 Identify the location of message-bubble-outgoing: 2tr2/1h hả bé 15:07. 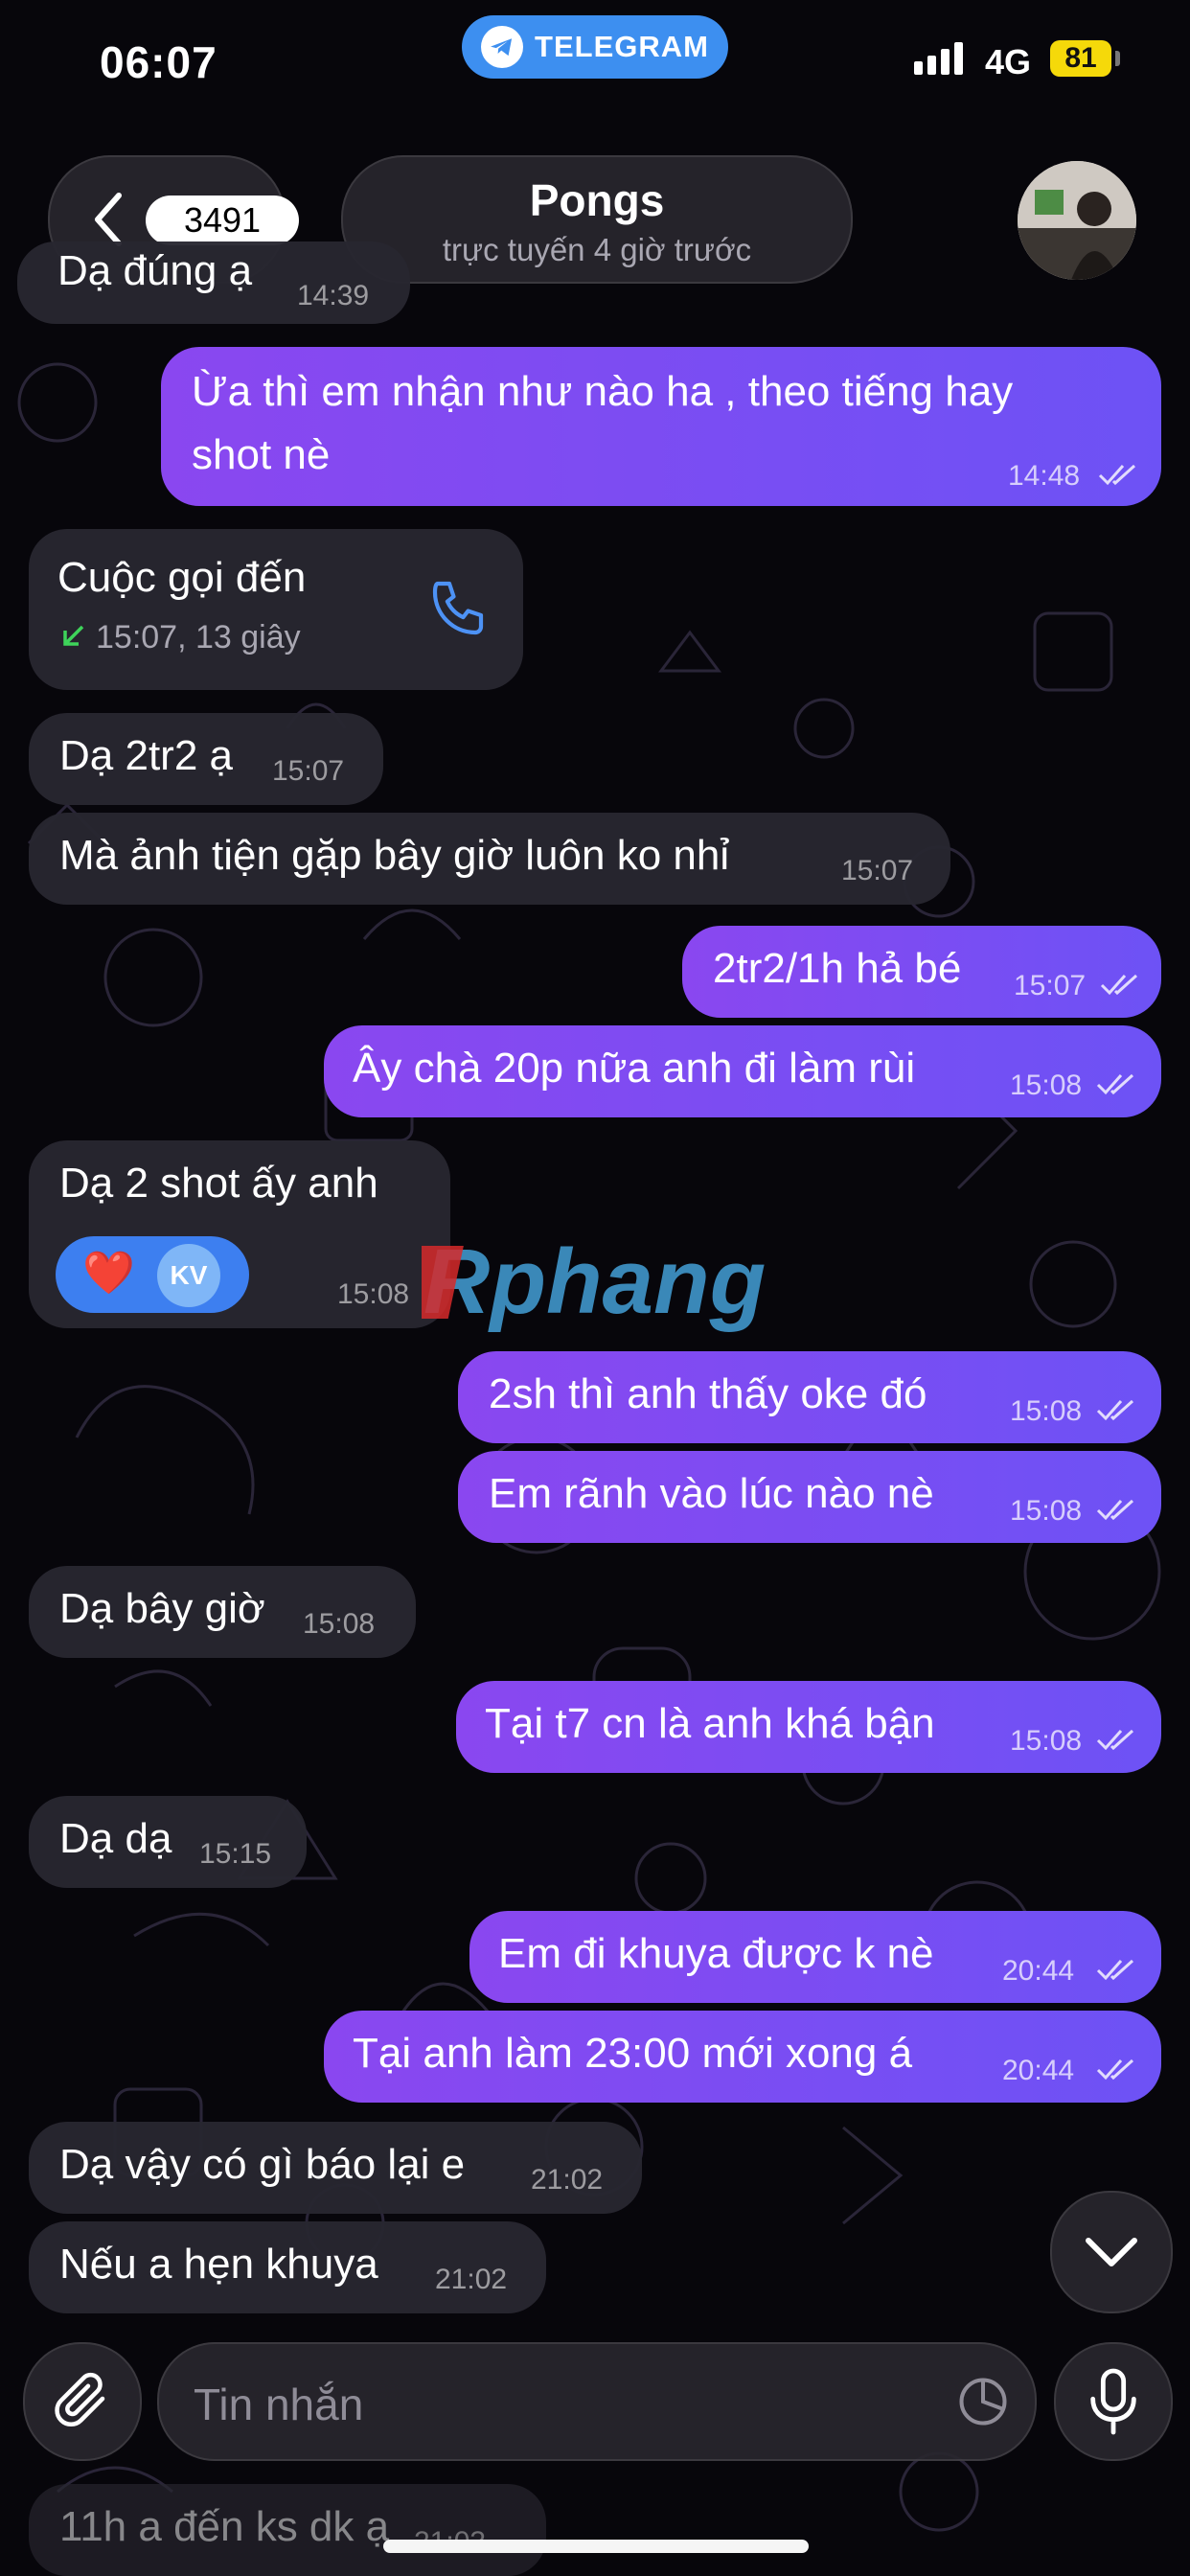
(921, 972).